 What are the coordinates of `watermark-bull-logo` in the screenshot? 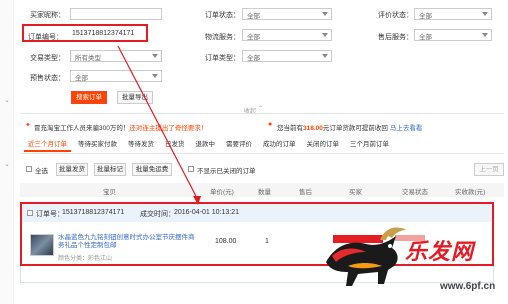 It's located at (366, 256).